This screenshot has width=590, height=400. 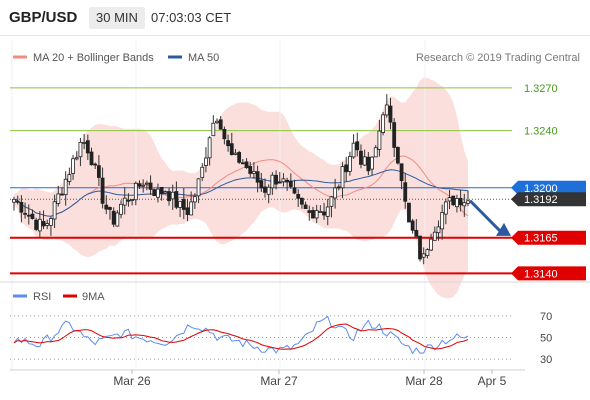 I want to click on legend-9ma-label: 9MA, so click(x=93, y=297).